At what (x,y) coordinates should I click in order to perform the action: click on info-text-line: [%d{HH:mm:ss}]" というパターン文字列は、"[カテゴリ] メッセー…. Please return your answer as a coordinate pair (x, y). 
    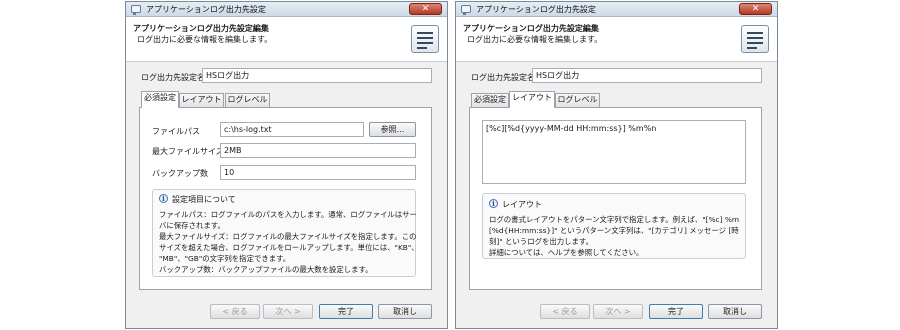
    Looking at the image, I should click on (614, 230).